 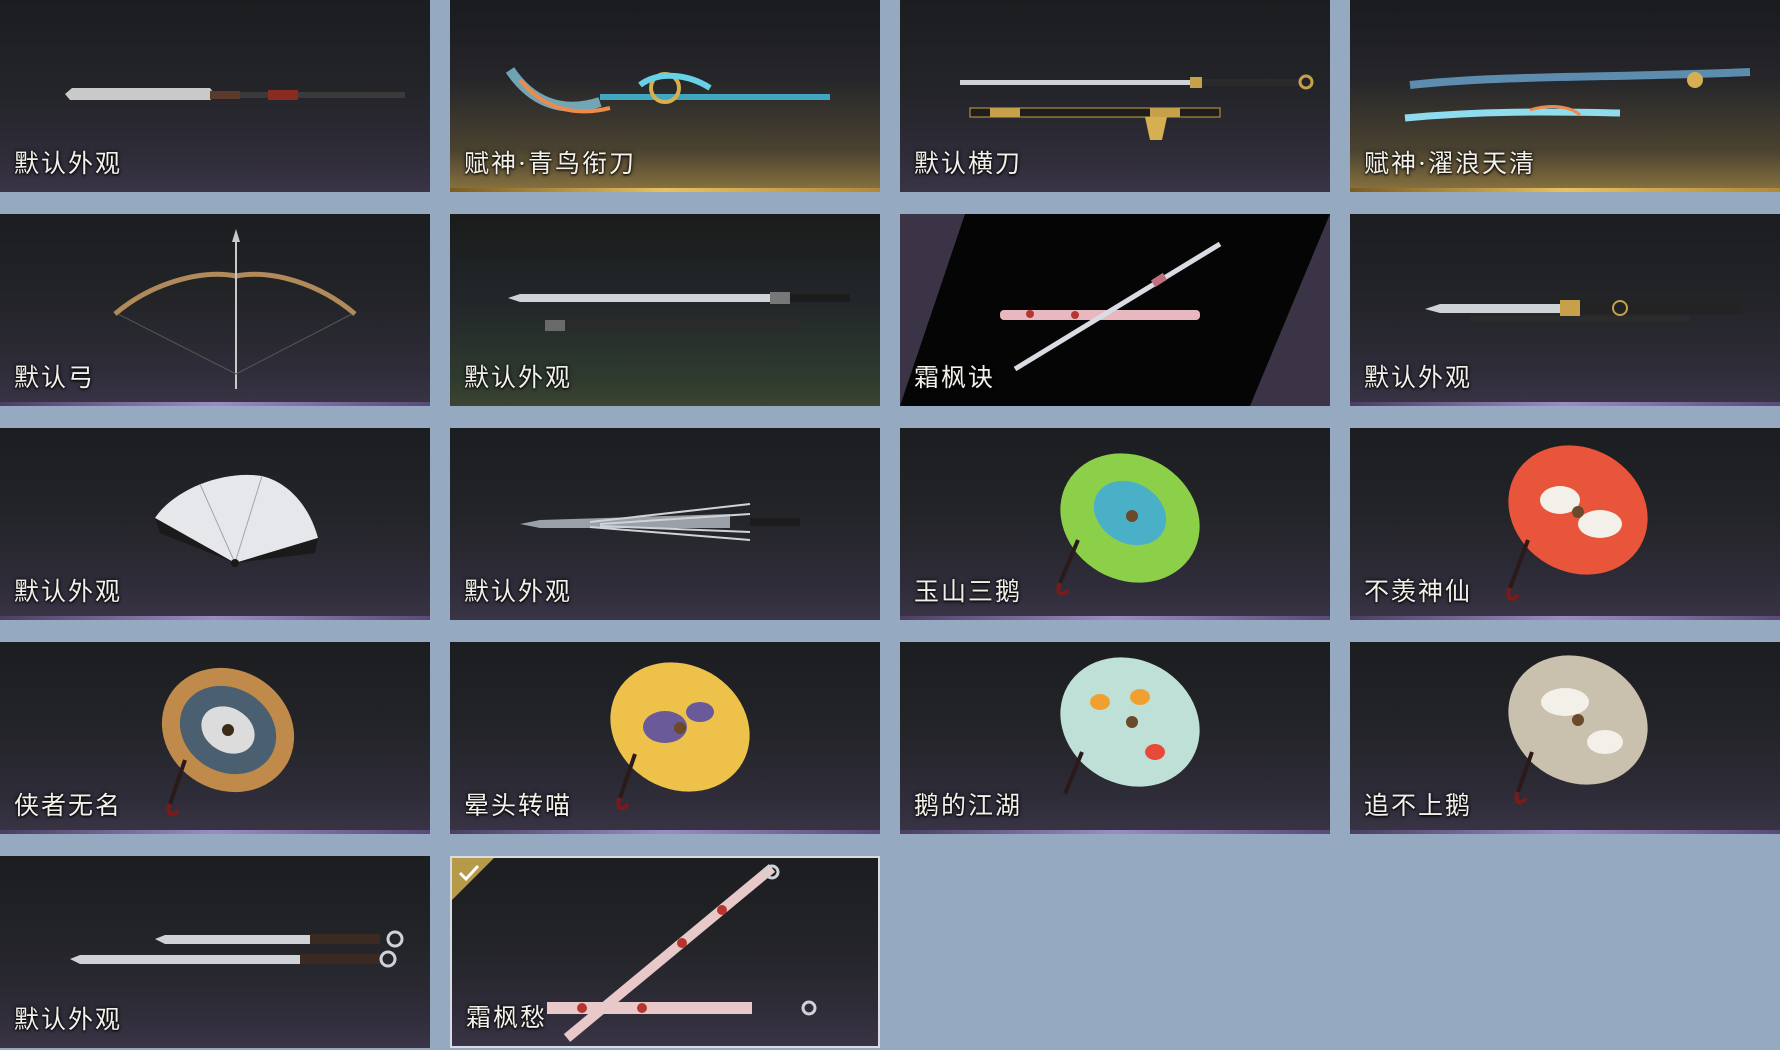 I want to click on skin-name: 追不上鹅, so click(x=1418, y=805).